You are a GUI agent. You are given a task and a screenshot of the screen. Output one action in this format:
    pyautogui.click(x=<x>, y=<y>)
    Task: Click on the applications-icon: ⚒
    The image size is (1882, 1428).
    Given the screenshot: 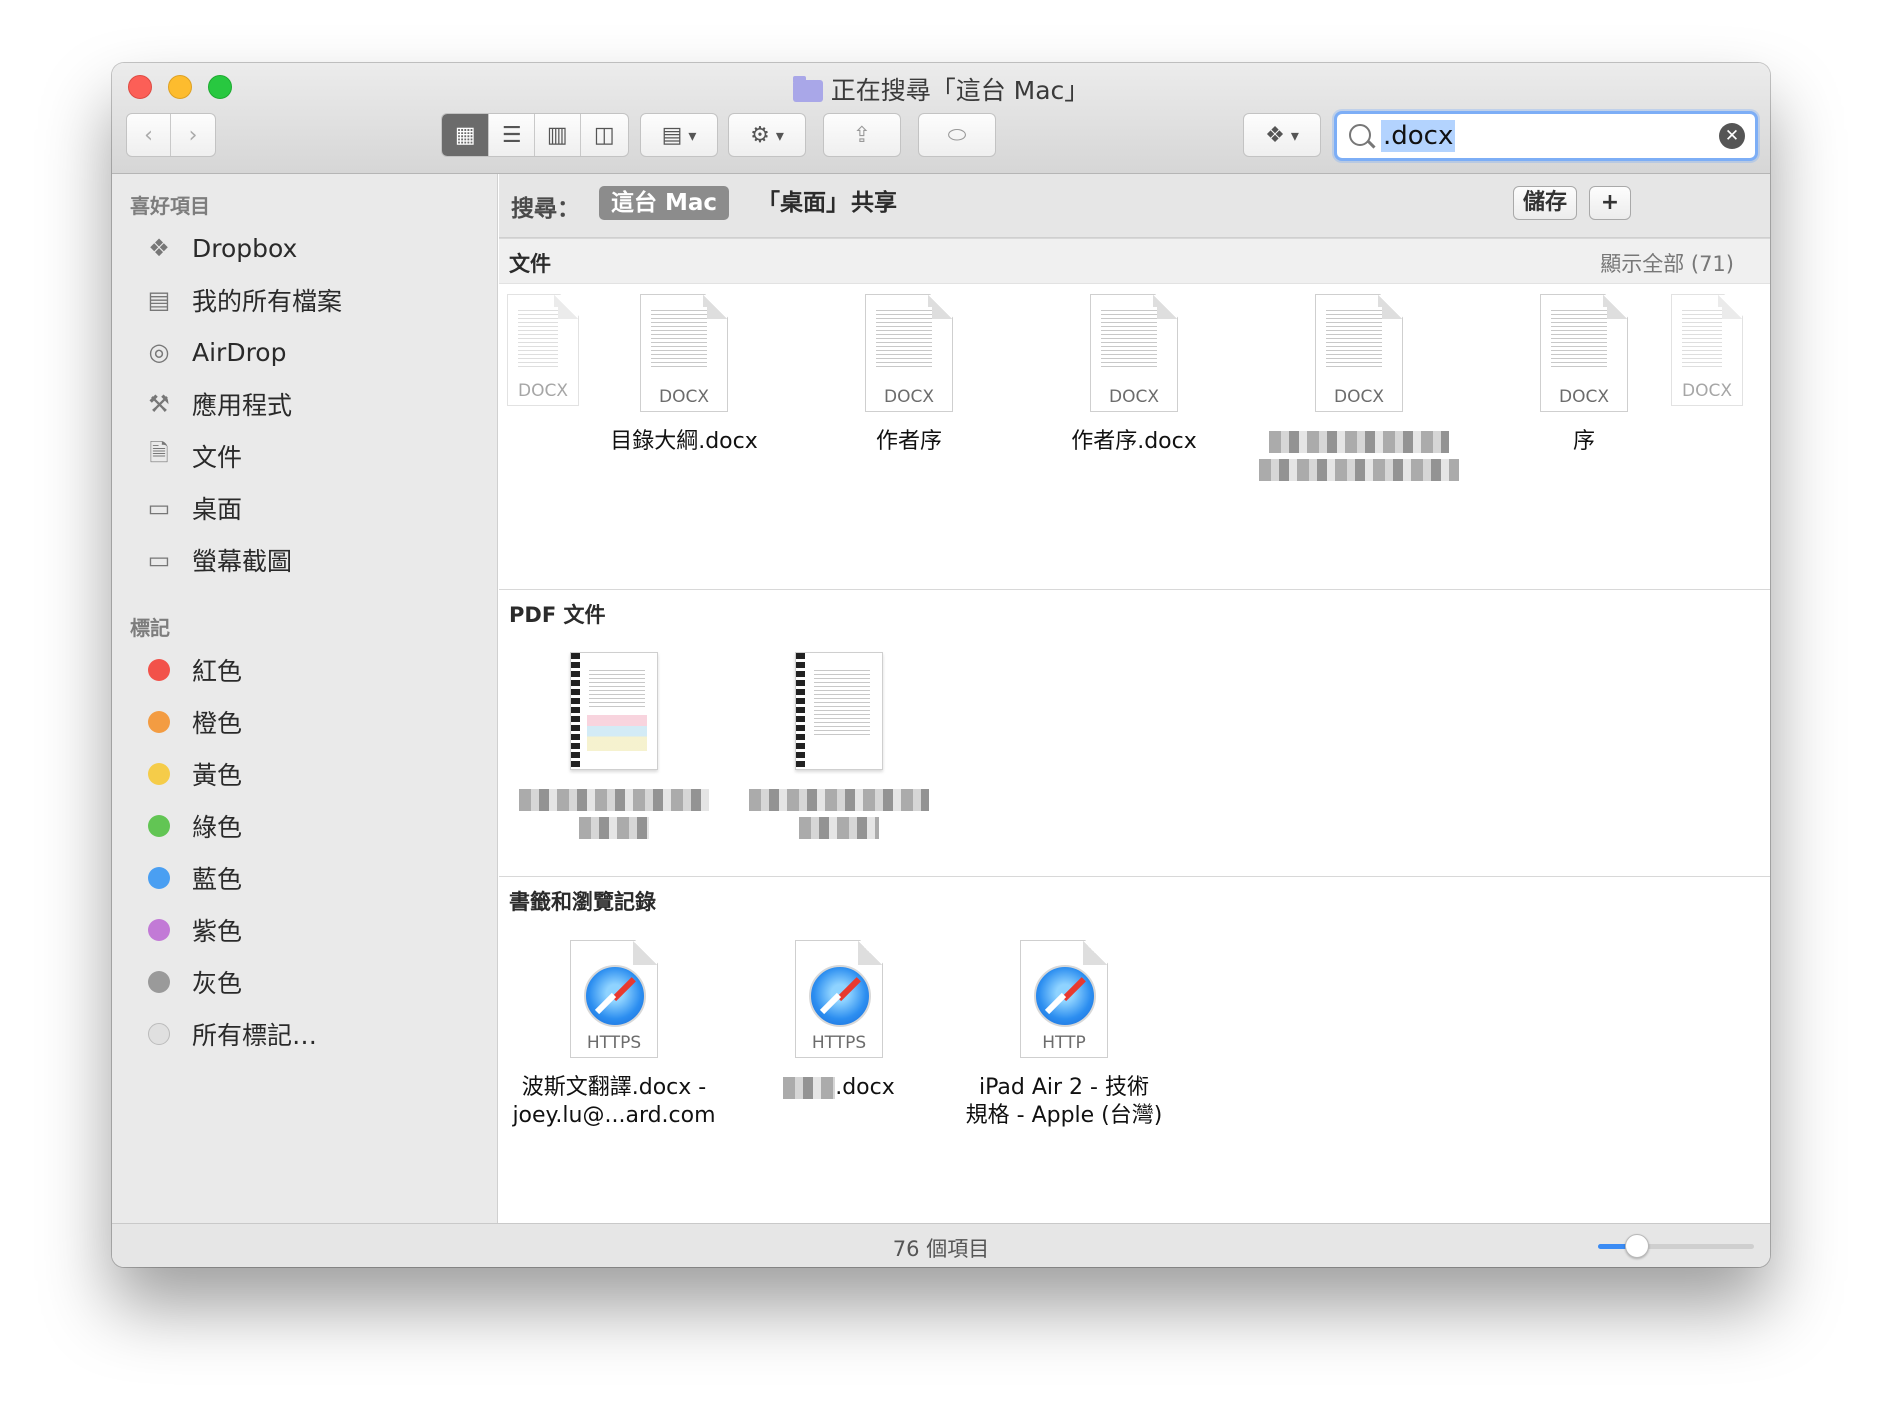 What is the action you would take?
    pyautogui.click(x=159, y=404)
    